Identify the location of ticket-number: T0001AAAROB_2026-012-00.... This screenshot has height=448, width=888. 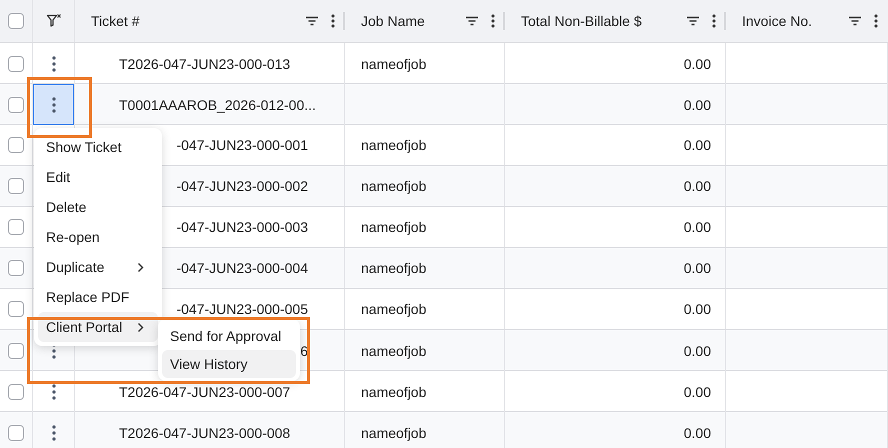
(217, 104).